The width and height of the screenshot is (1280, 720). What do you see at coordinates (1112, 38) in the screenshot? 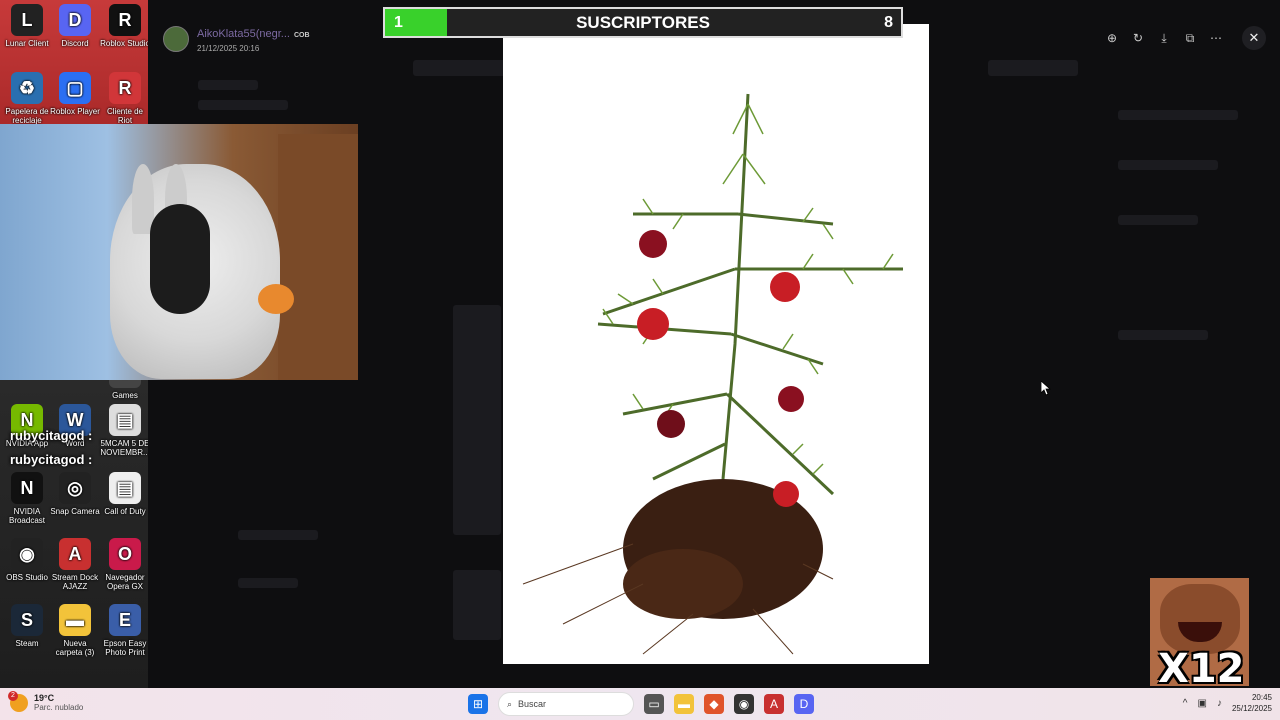
I see `zoom-in-icon: ⊕` at bounding box center [1112, 38].